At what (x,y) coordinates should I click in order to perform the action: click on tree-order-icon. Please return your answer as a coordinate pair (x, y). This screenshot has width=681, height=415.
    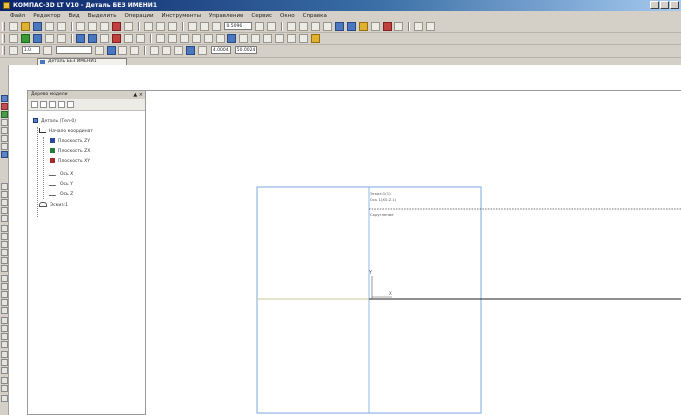
    Looking at the image, I should click on (34, 104).